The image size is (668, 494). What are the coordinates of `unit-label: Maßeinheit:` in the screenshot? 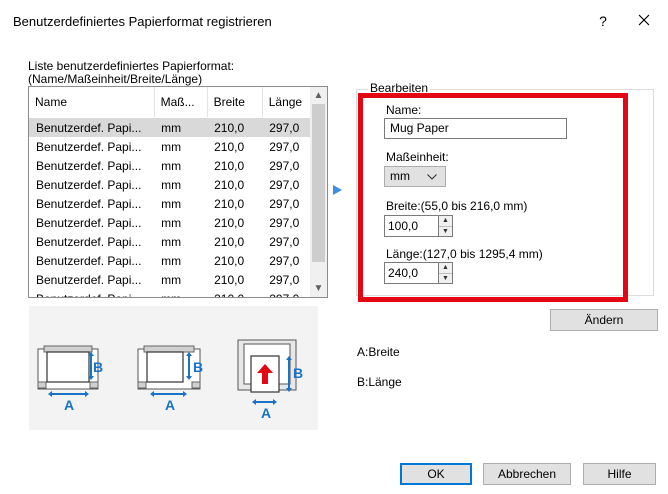 It's located at (417, 157).